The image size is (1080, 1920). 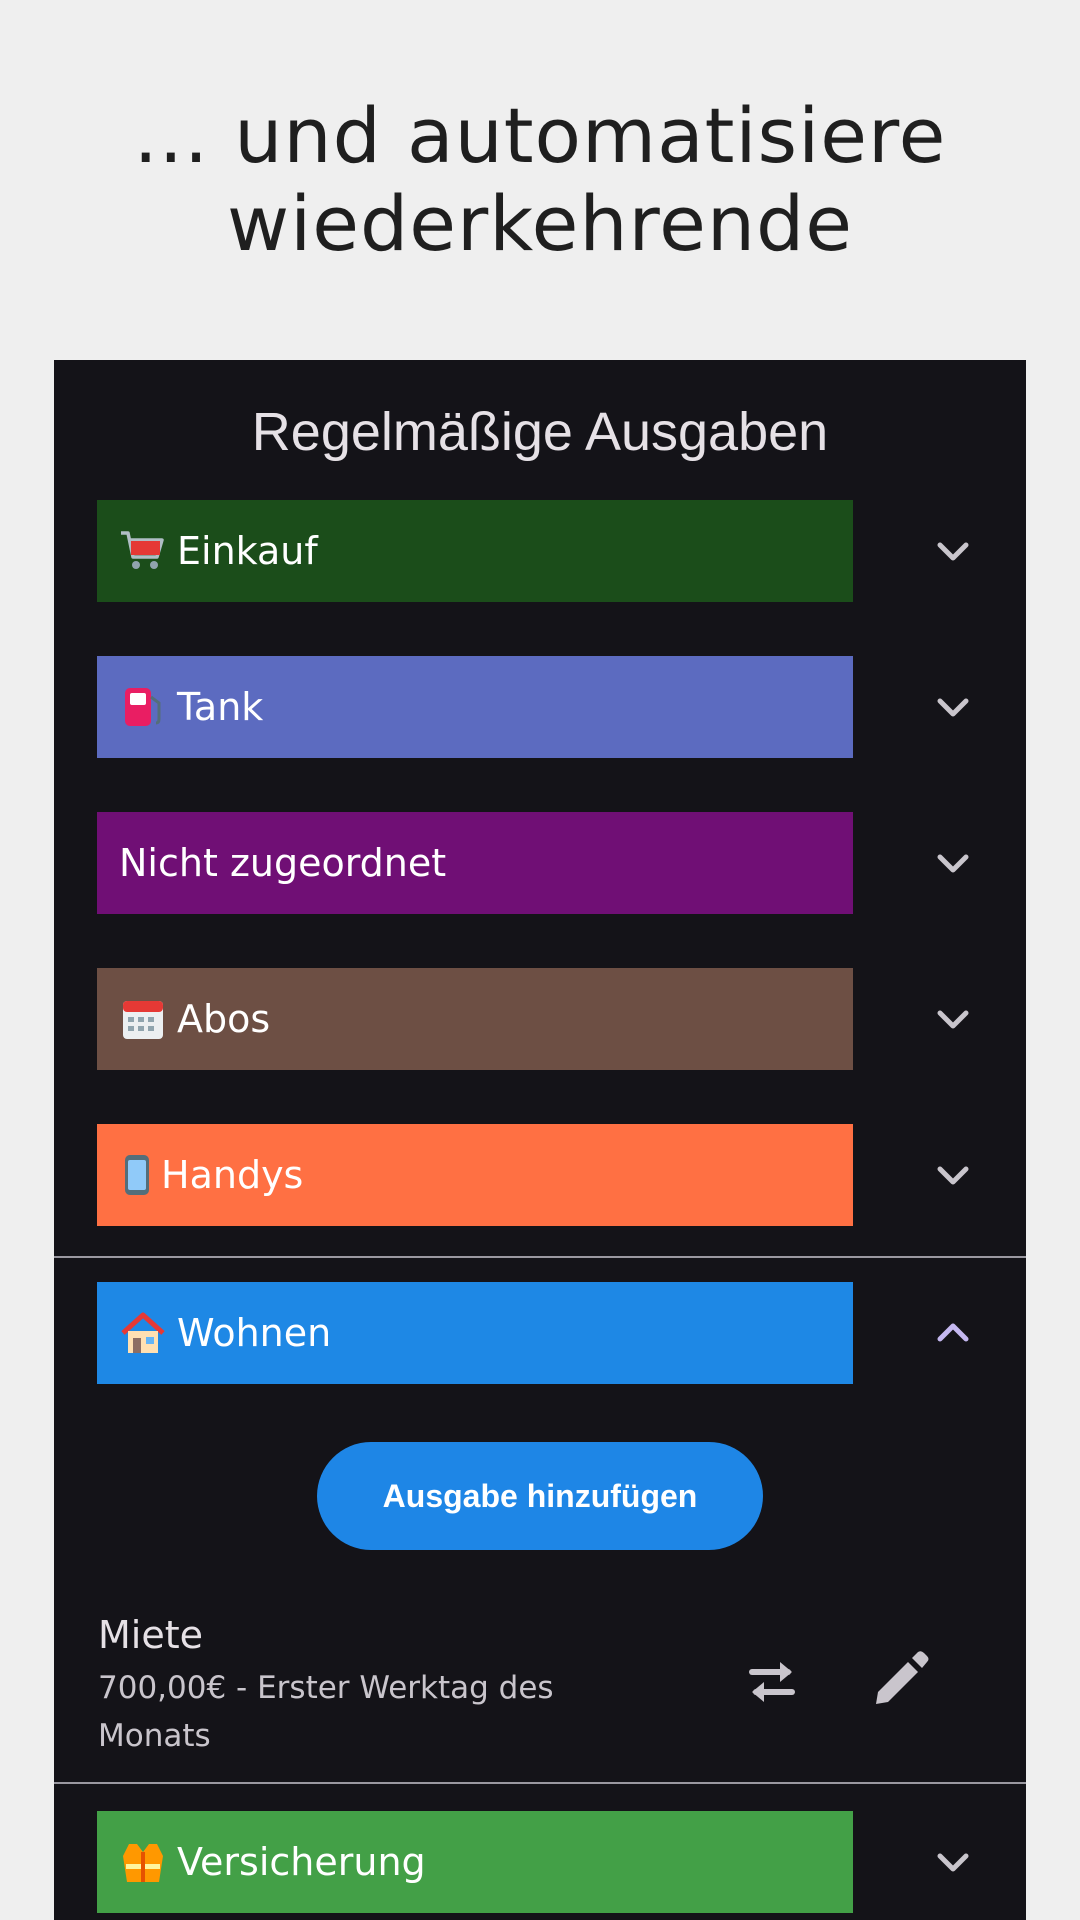 I want to click on expense-title: Miete, so click(x=151, y=1635).